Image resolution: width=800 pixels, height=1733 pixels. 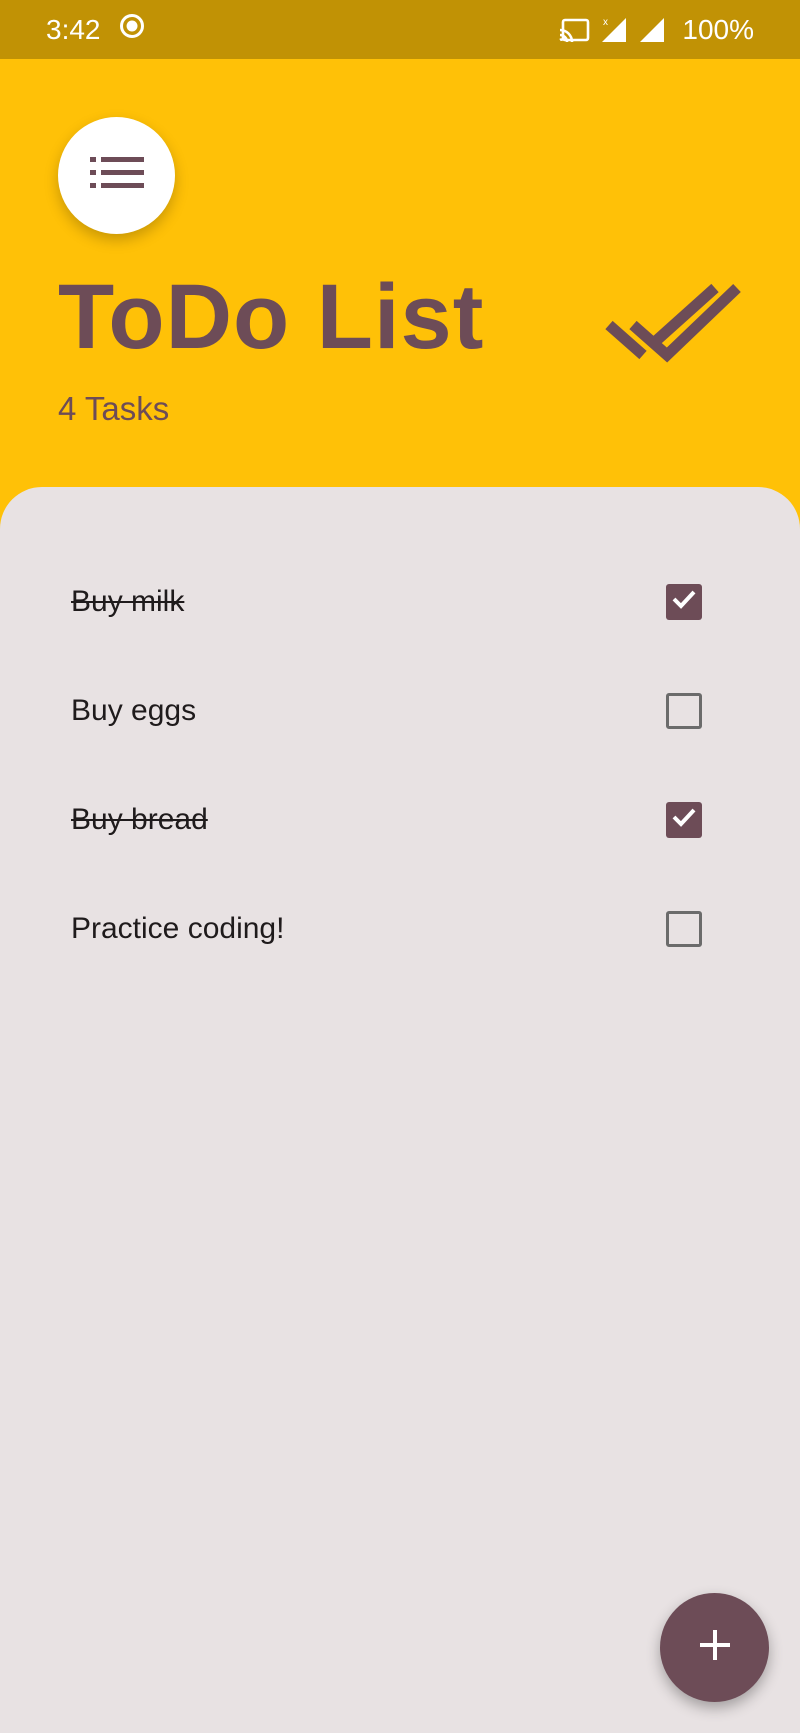 What do you see at coordinates (178, 928) in the screenshot?
I see `task-label: Practice coding!` at bounding box center [178, 928].